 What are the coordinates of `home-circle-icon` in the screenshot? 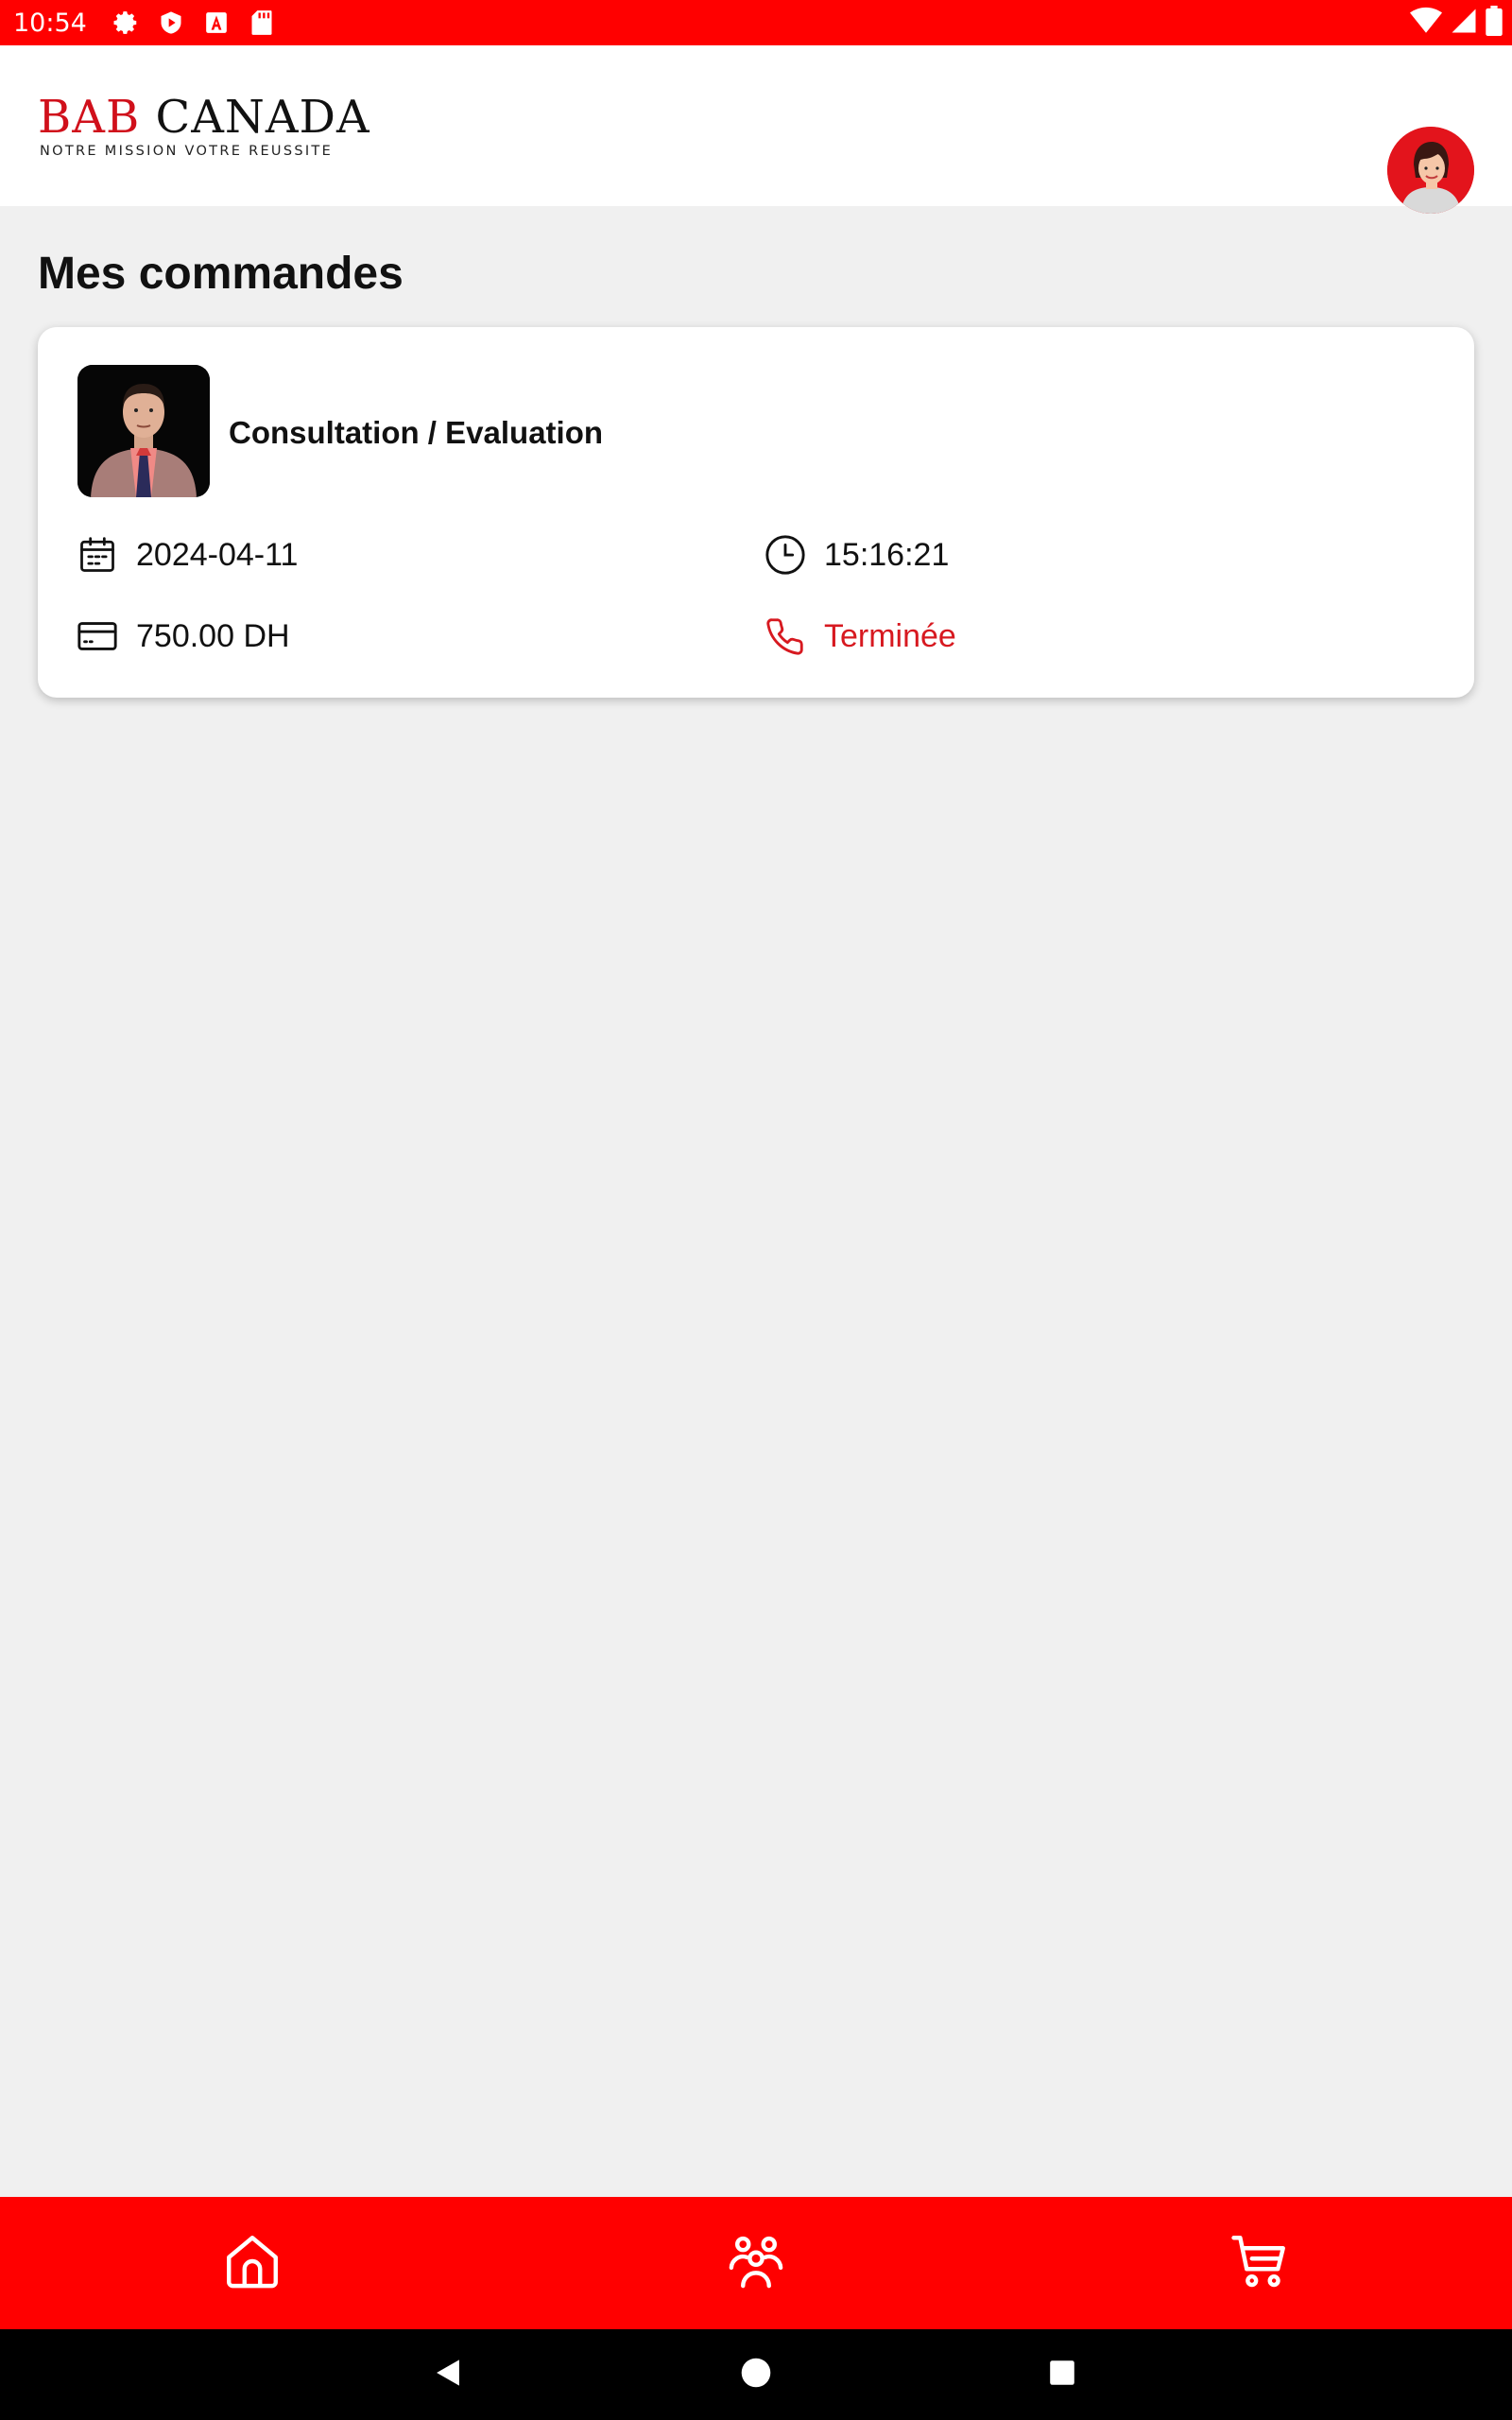 It's located at (756, 2375).